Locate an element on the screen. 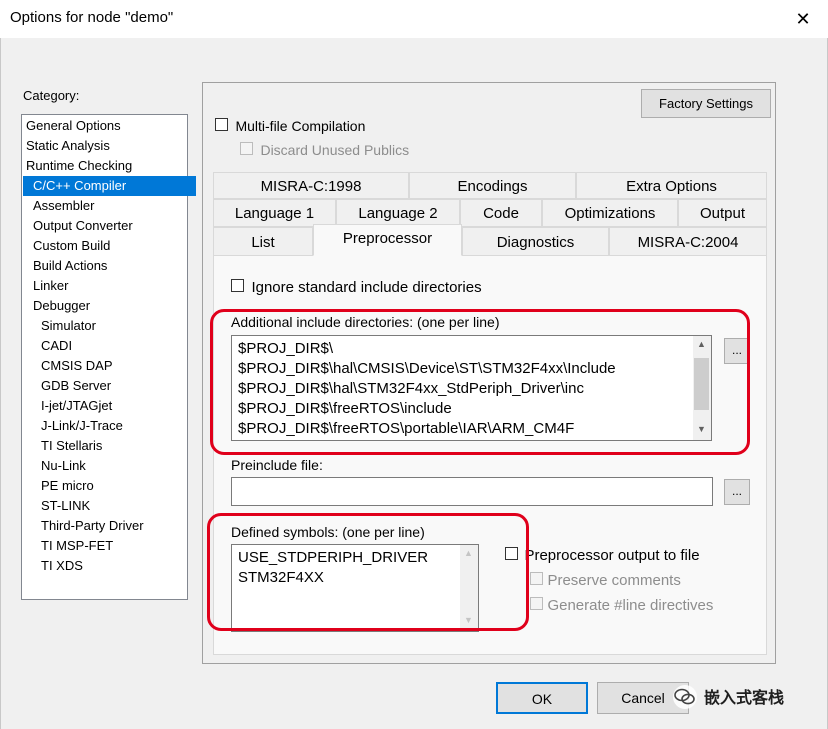  category-item: Nu-Link is located at coordinates (113, 466).